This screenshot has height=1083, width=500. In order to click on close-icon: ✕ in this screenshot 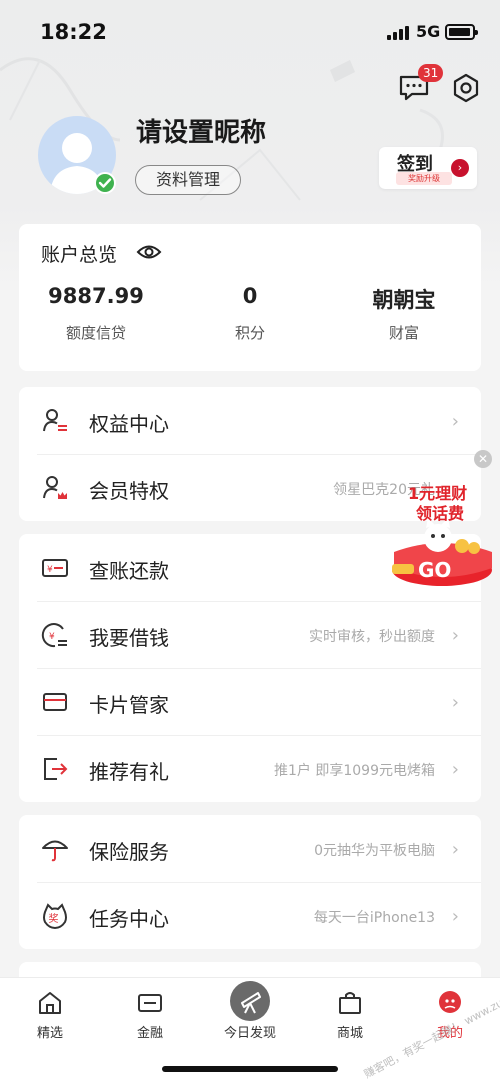, I will do `click(483, 459)`.